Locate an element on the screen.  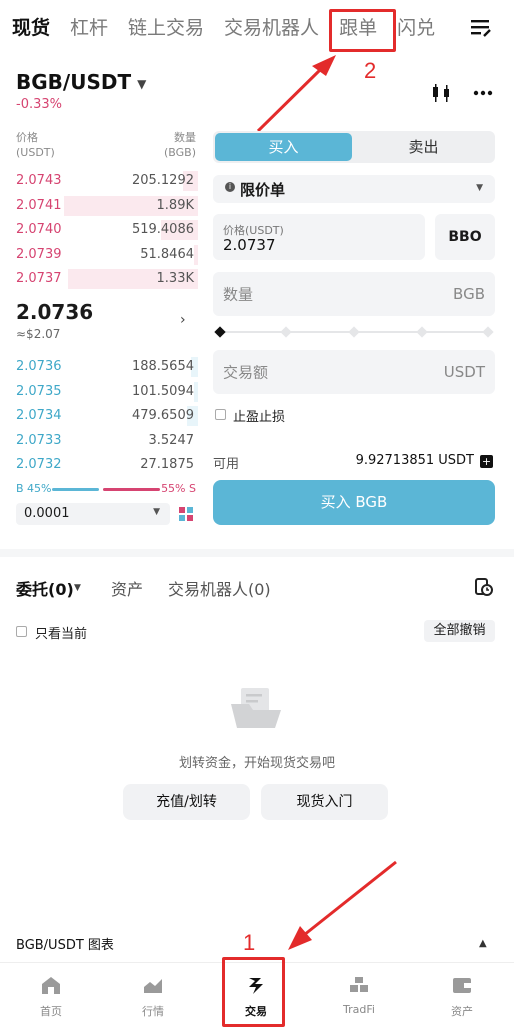
nav-assets: 资产 is located at coordinates (462, 999).